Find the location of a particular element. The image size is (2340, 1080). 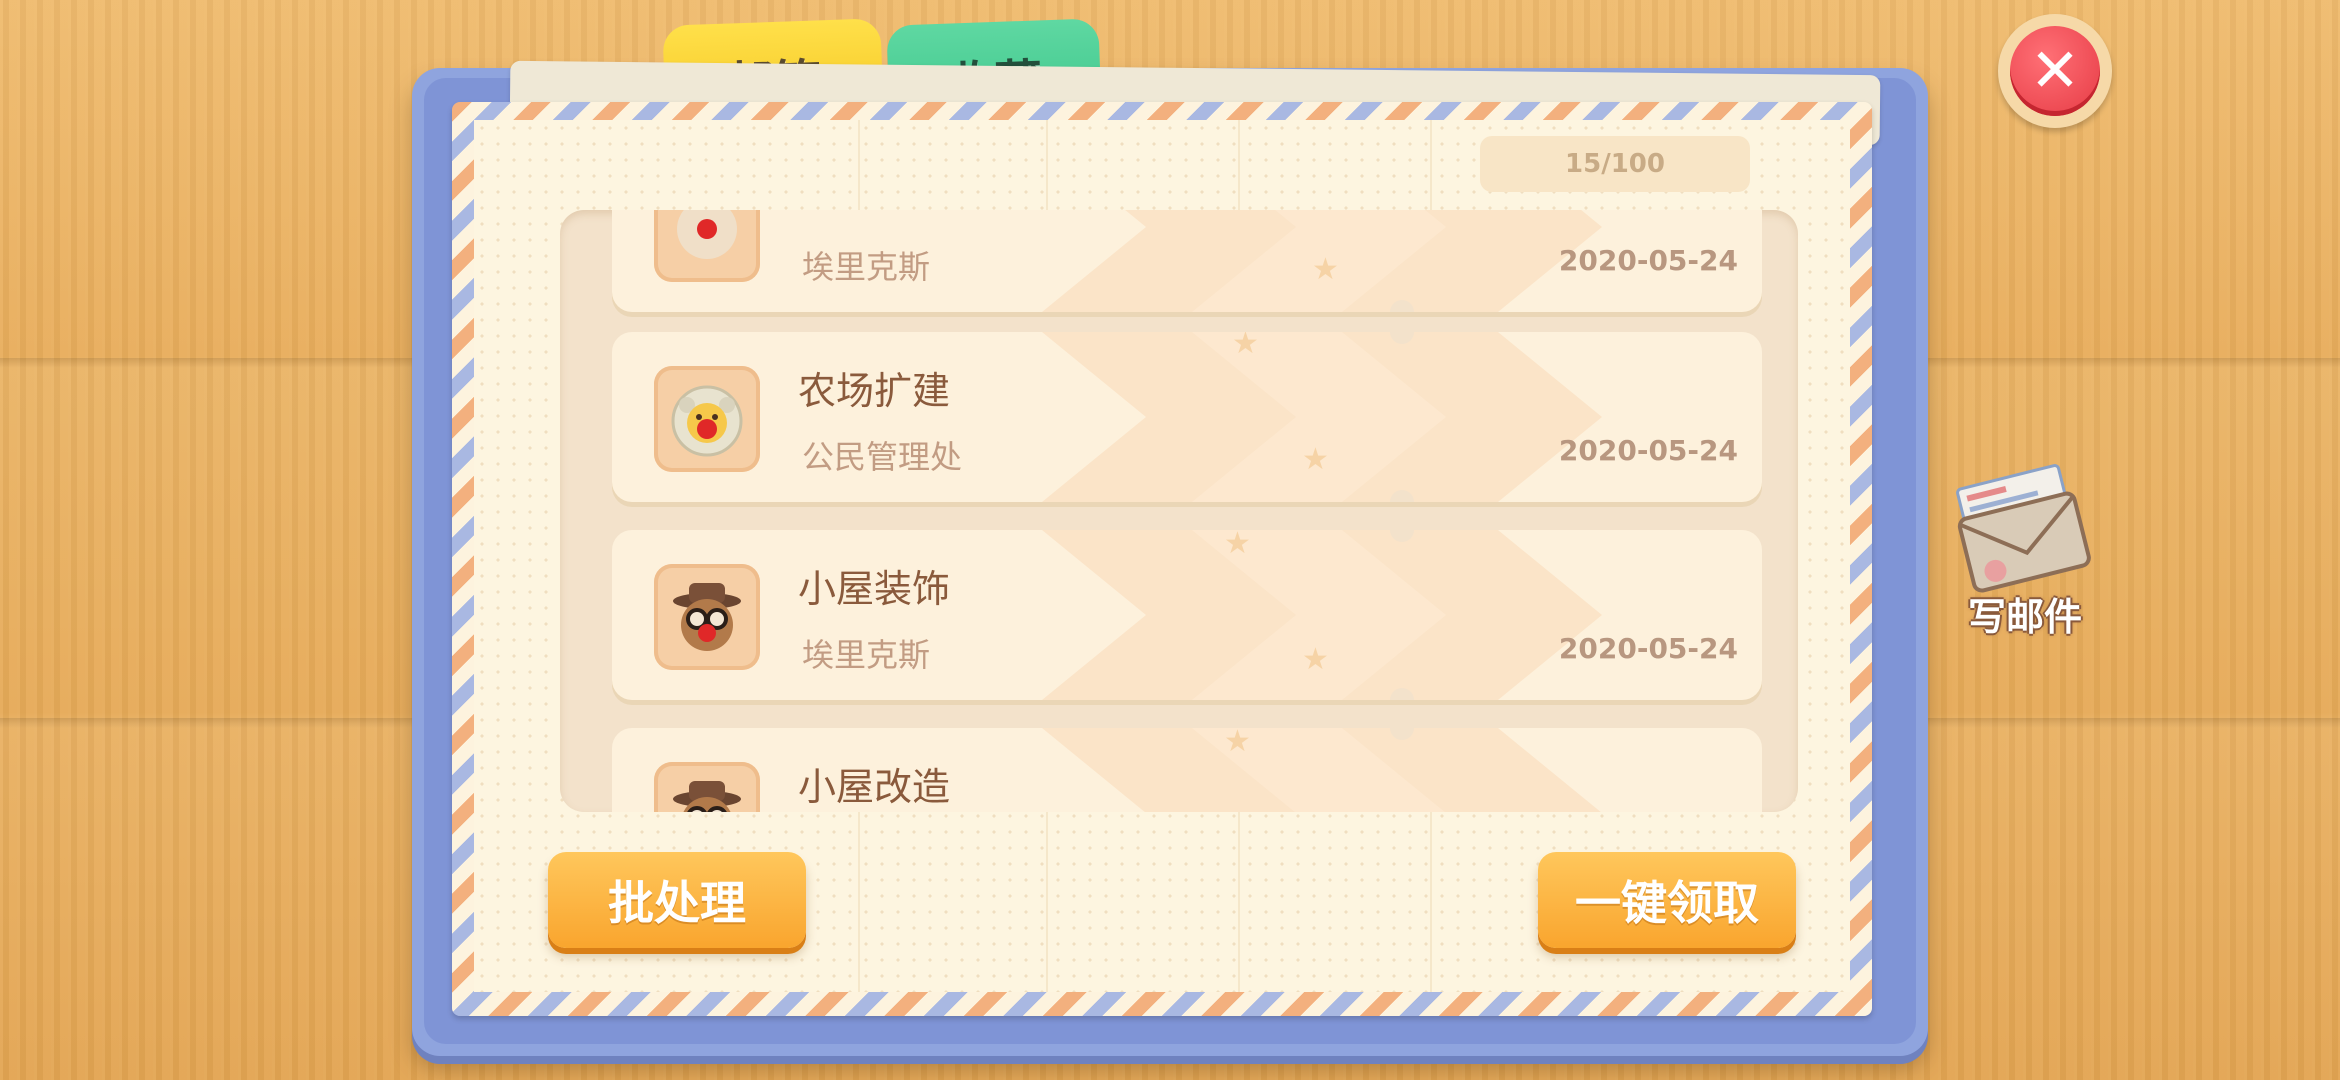

mail-item: ★ ★ 小屋装饰 埃里克斯 2020-05-24 is located at coordinates (1187, 615).